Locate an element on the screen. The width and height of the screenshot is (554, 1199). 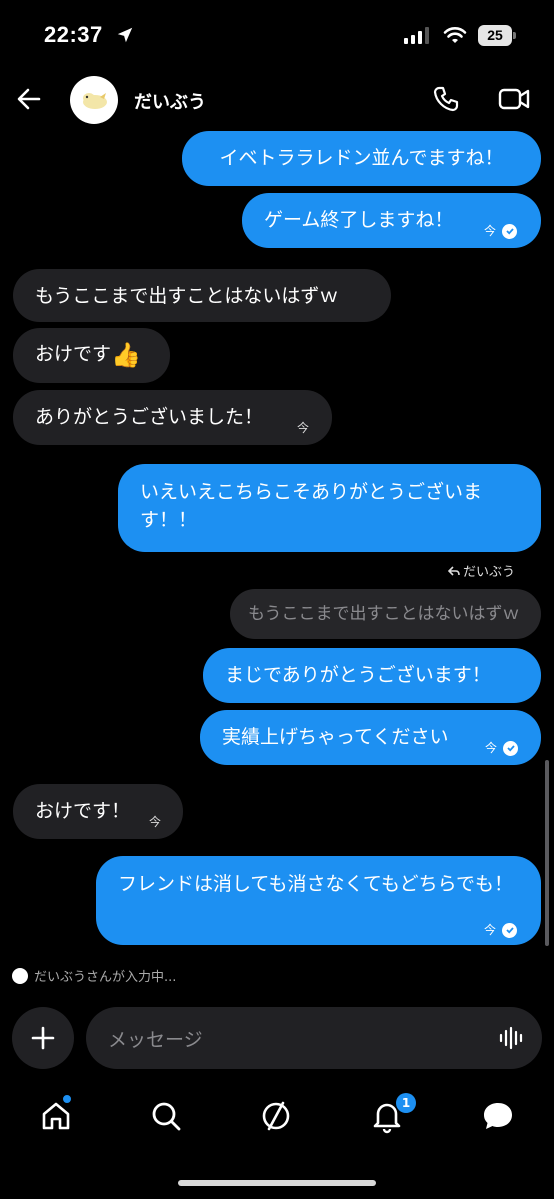
outgoing-message: まじでありがとうございます！ is located at coordinates (372, 675).